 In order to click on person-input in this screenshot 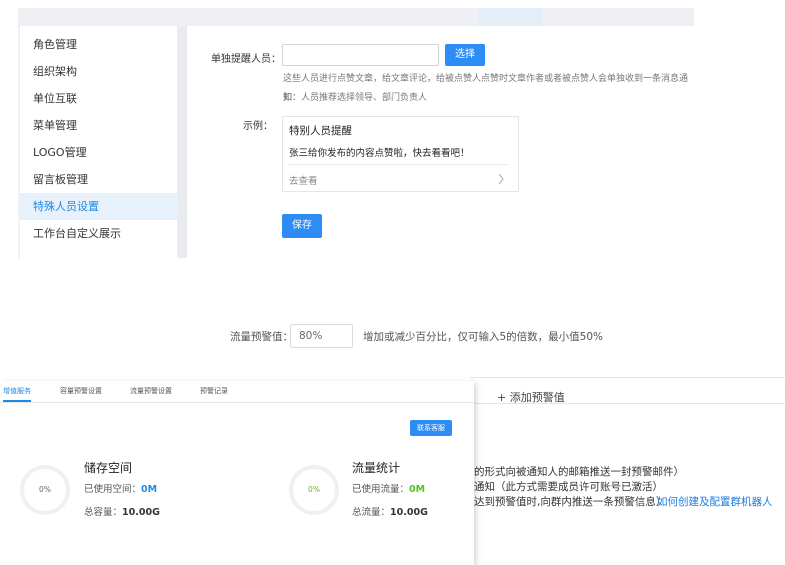, I will do `click(360, 55)`.